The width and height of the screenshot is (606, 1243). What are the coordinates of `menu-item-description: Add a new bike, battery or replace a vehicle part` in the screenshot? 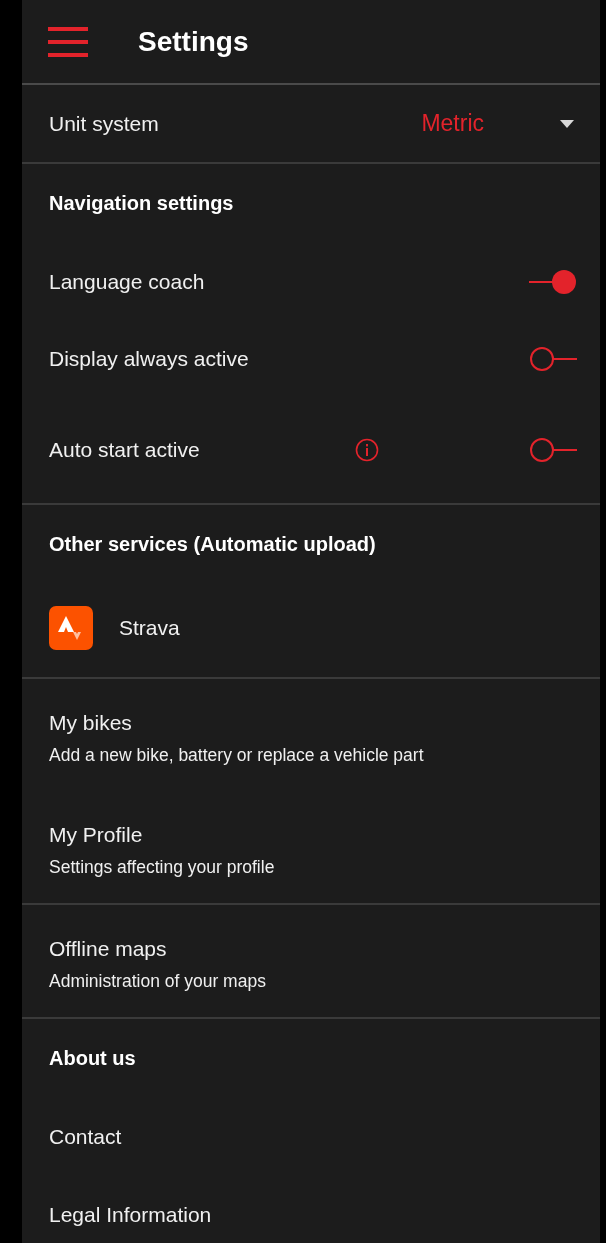 It's located at (236, 755).